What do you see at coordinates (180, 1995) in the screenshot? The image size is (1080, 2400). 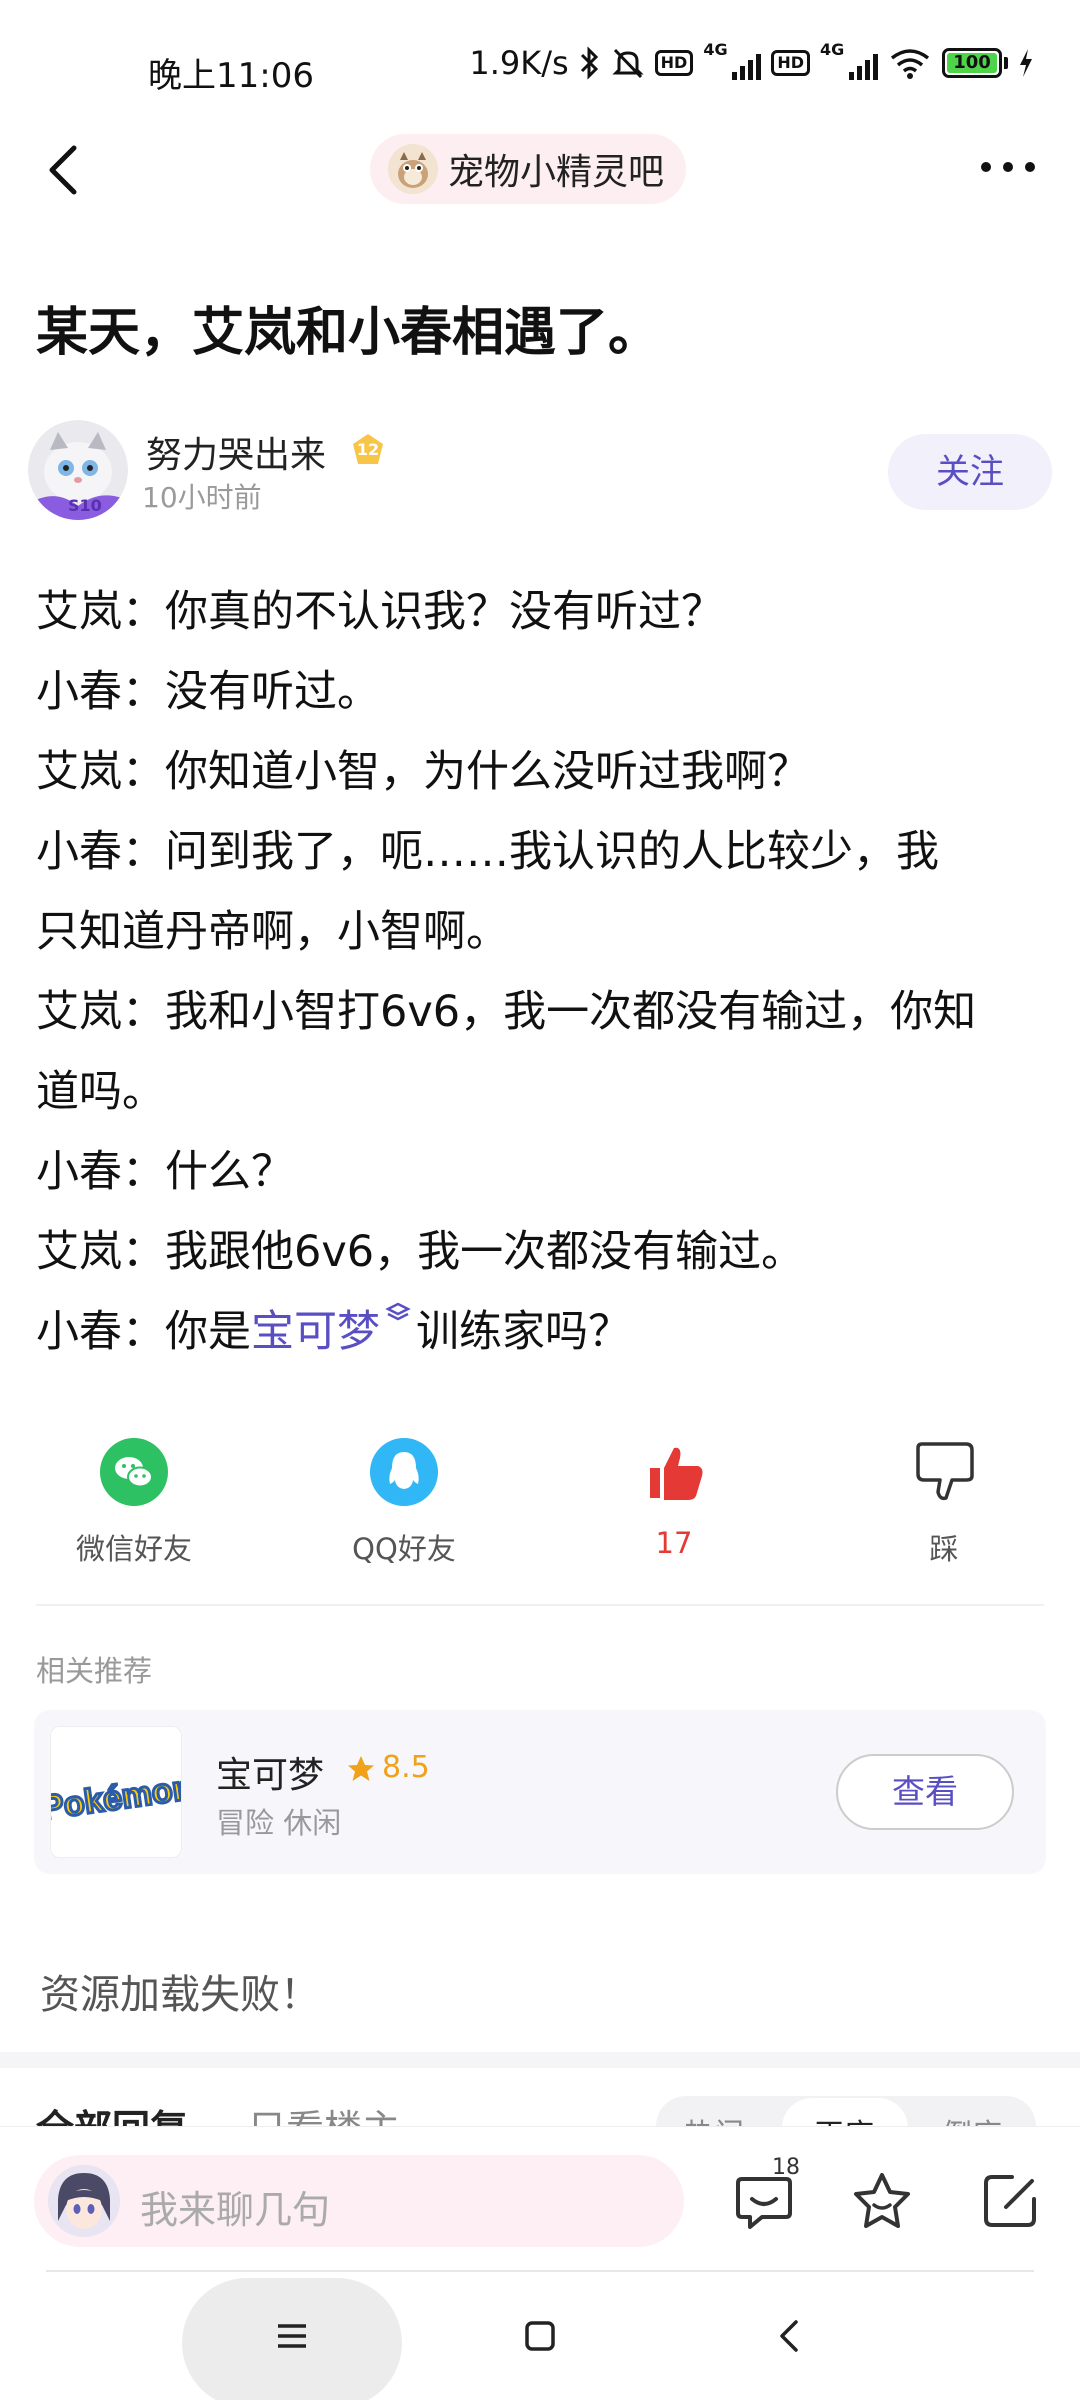 I see `load-error-text: 资源加载失败！` at bounding box center [180, 1995].